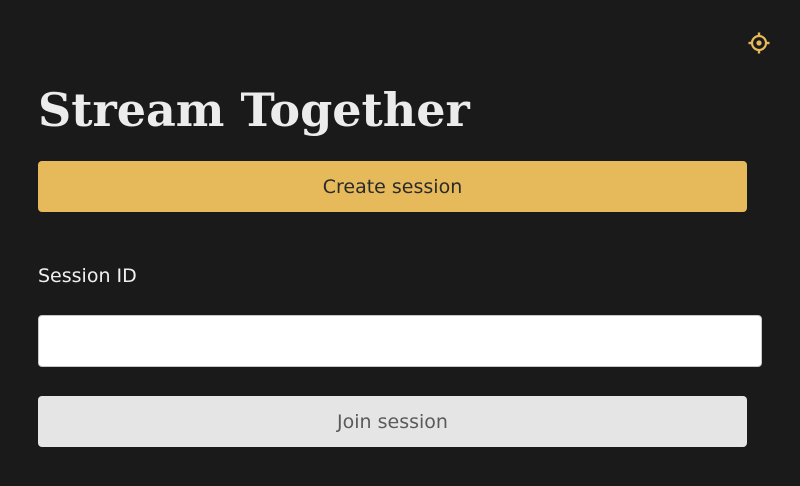  Describe the element at coordinates (254, 110) in the screenshot. I see `page-title: Stream Together` at that location.